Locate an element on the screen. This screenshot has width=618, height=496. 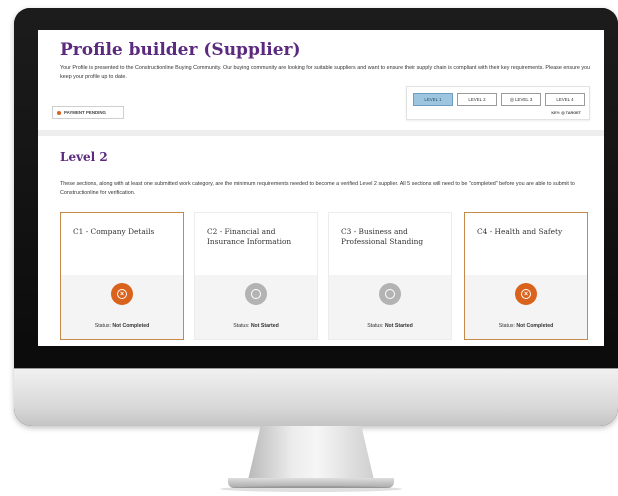
level-2-label: LEVEL 2 is located at coordinates (477, 99).